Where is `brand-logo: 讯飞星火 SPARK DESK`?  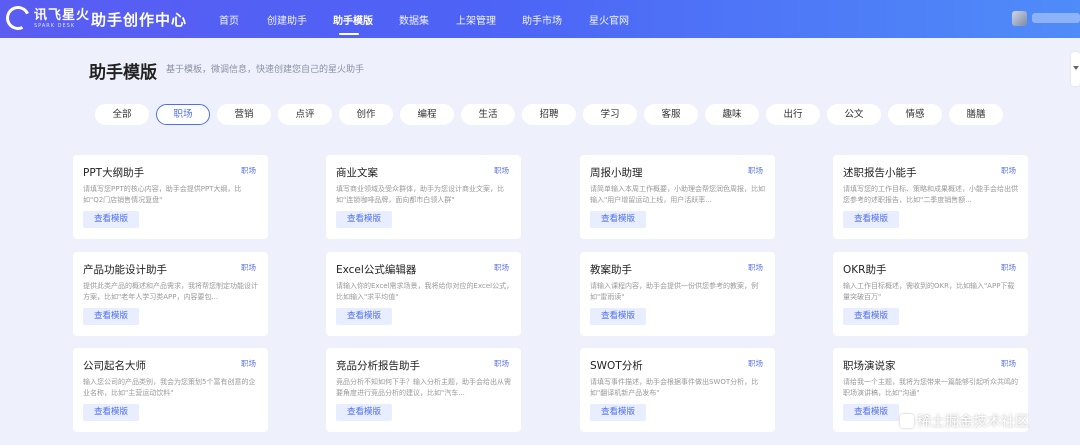 brand-logo: 讯飞星火 SPARK DESK is located at coordinates (45, 18).